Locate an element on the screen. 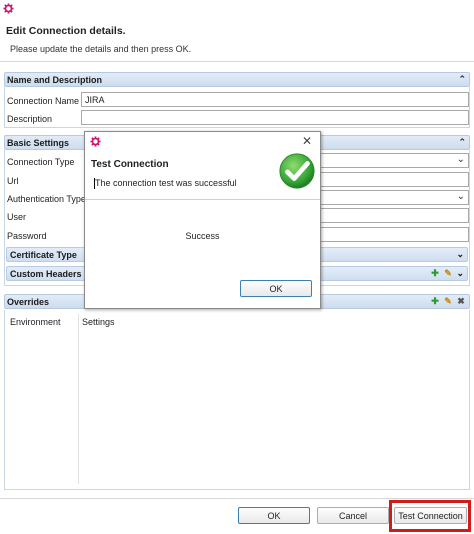 The height and width of the screenshot is (534, 474). section-title: Basic Settings is located at coordinates (38, 143).